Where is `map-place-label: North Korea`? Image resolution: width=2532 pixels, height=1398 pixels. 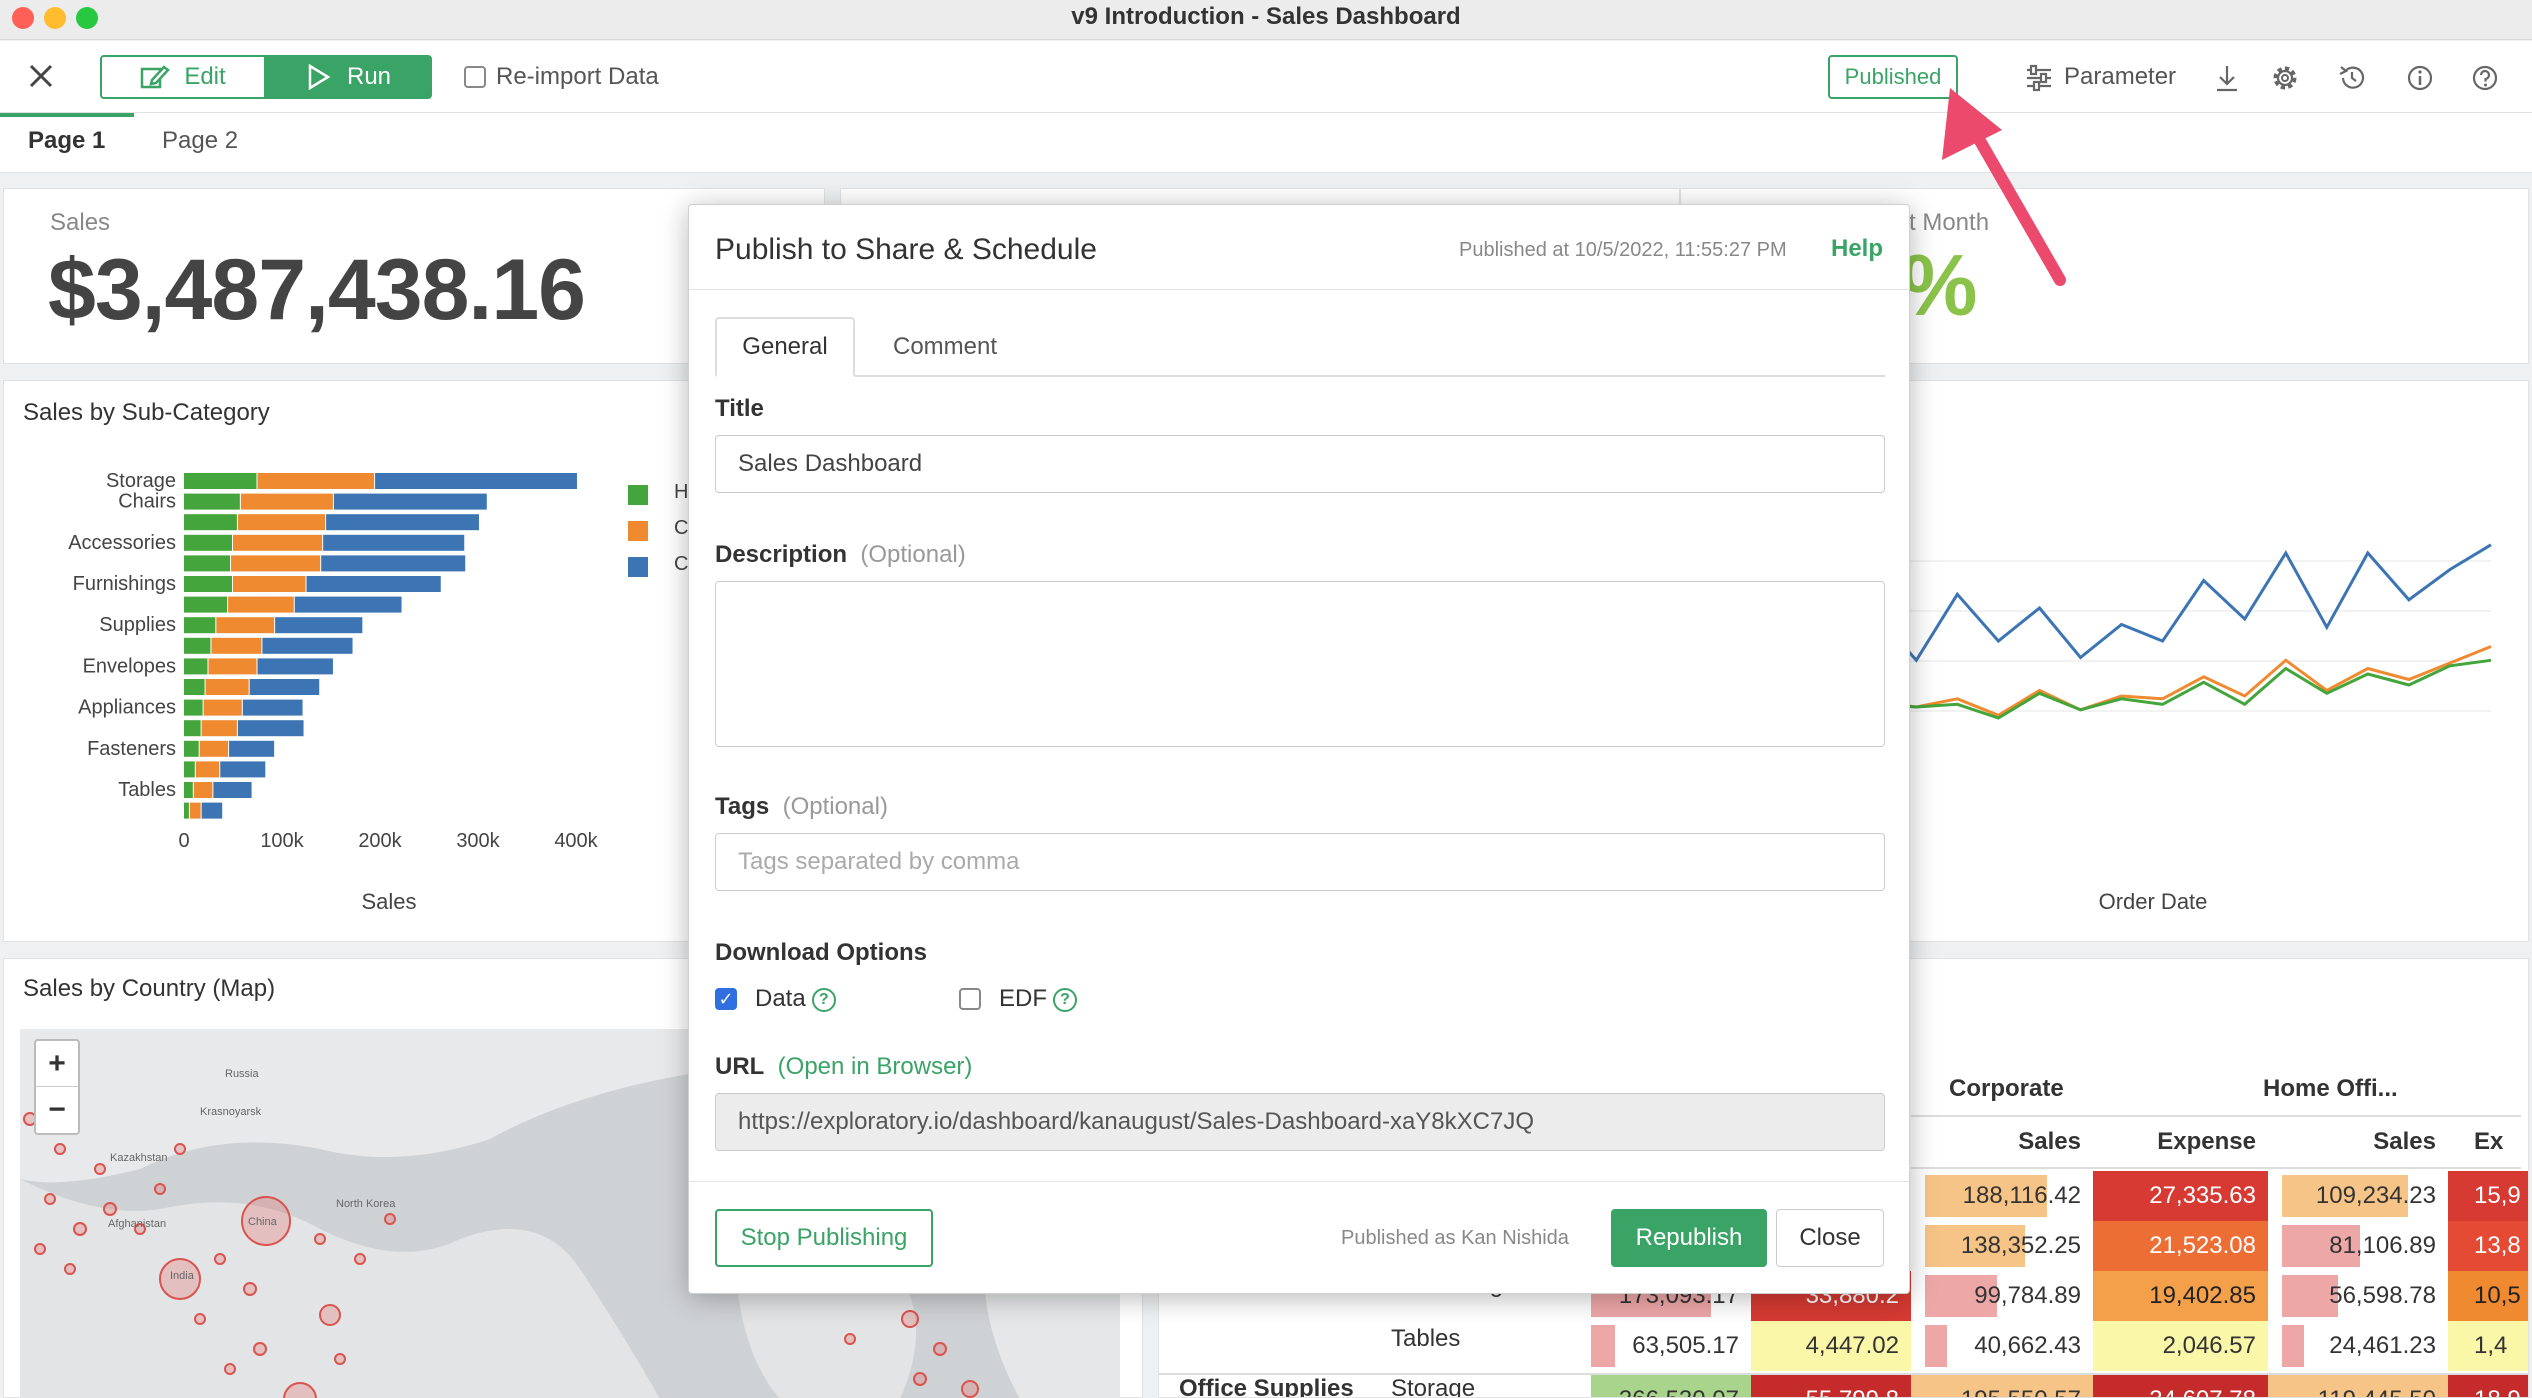
map-place-label: North Korea is located at coordinates (366, 1204).